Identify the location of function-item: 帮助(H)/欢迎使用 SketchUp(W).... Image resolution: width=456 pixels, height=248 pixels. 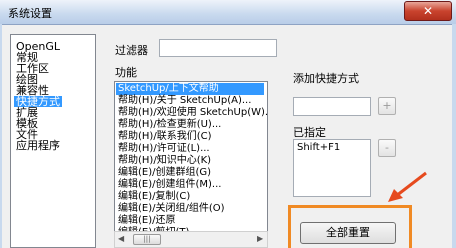
(192, 113).